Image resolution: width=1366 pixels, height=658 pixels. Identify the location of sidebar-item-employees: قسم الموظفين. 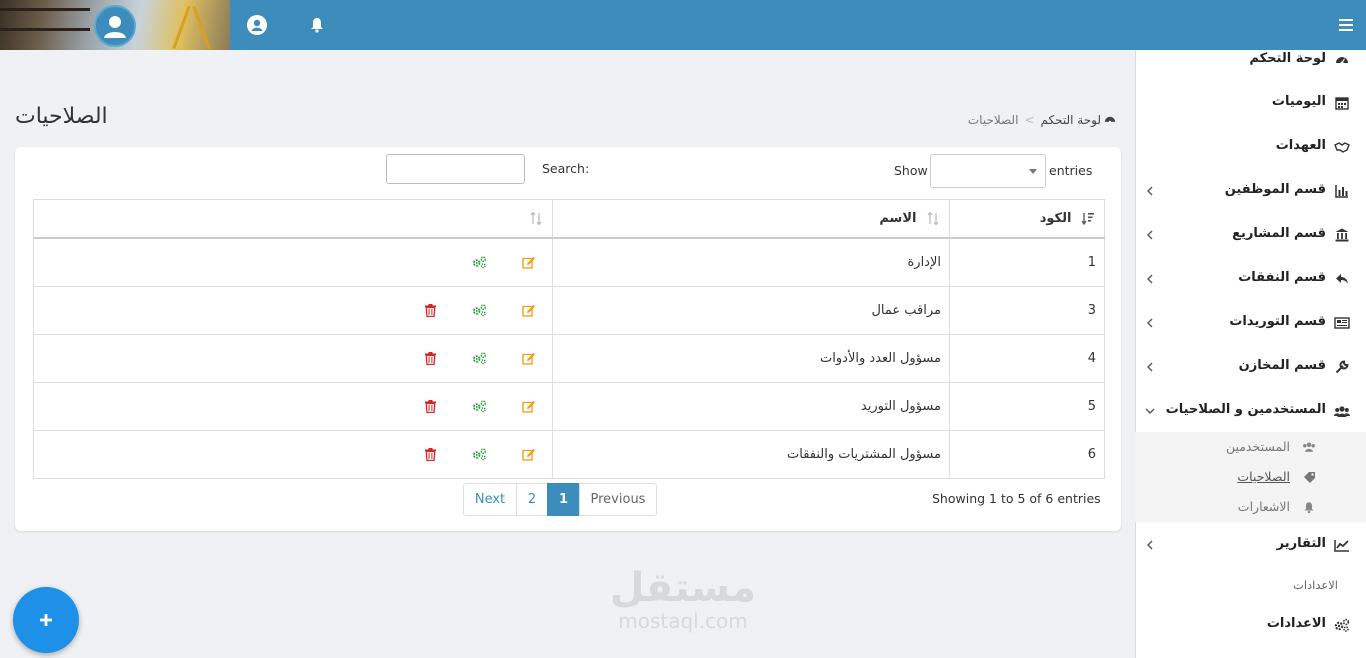
(1250, 191).